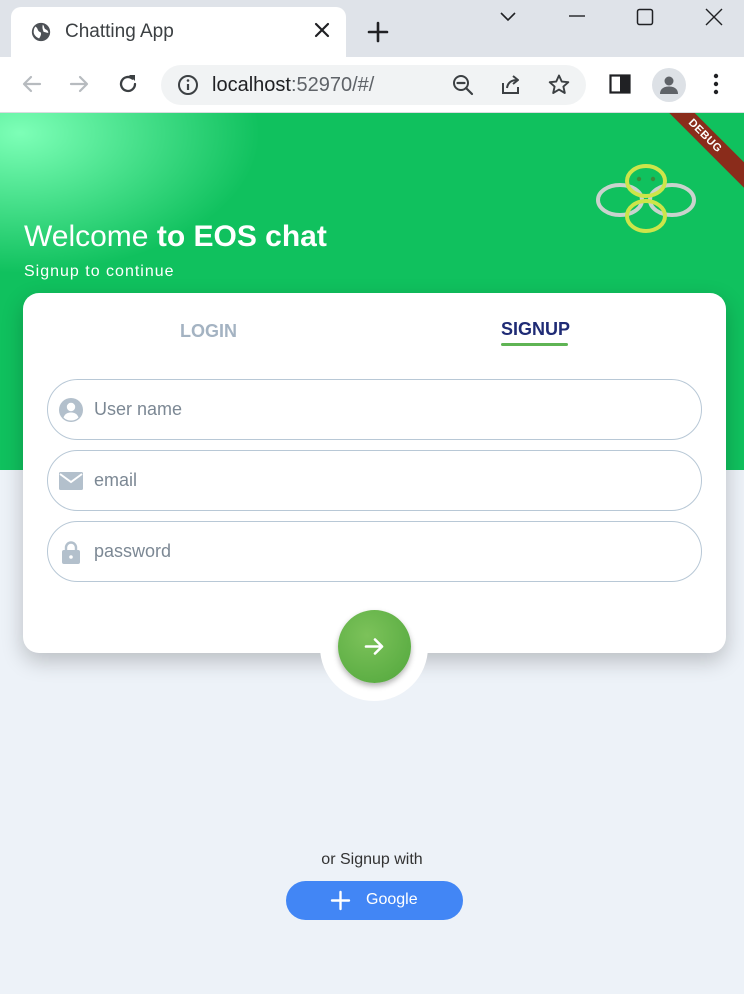 The height and width of the screenshot is (994, 744). Describe the element at coordinates (463, 85) in the screenshot. I see `zoom-out-icon` at that location.